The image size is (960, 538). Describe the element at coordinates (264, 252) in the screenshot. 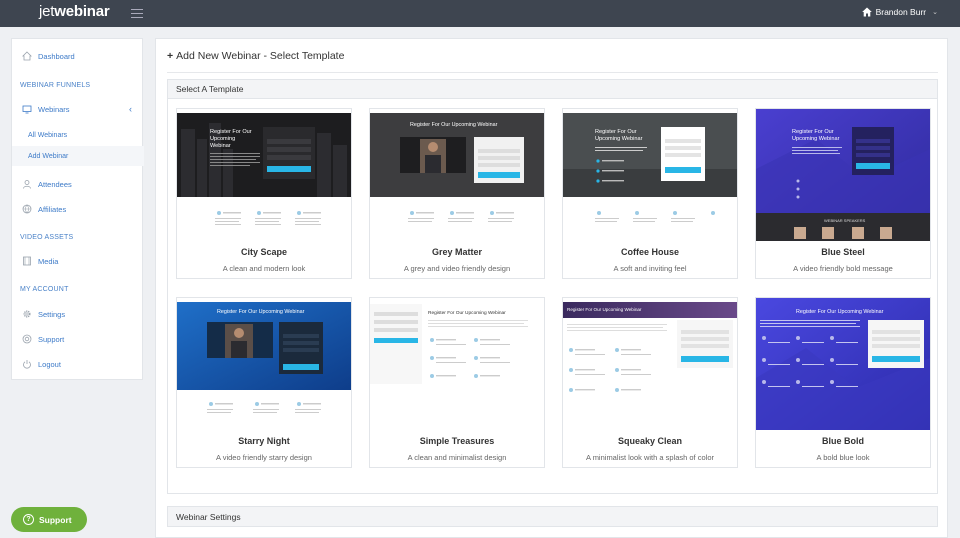

I see `template-name: City Scape` at that location.